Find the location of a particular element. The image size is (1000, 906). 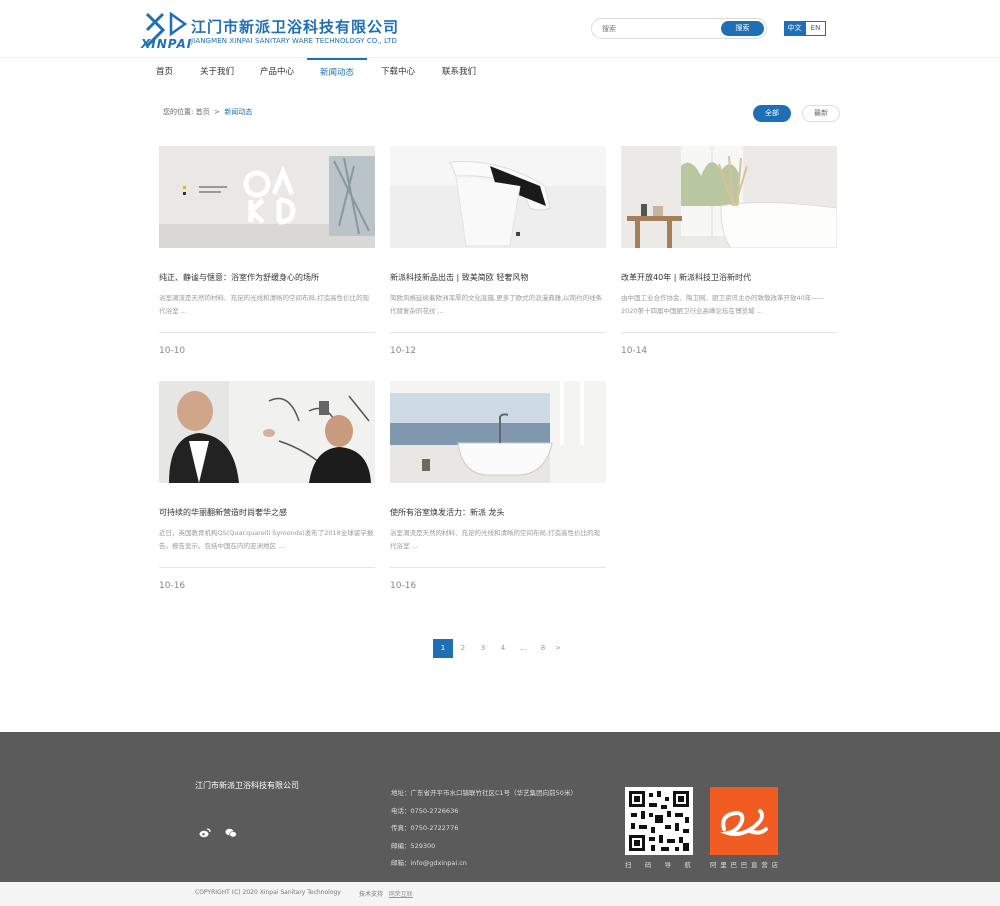

news-date: 10-10 is located at coordinates (172, 351).